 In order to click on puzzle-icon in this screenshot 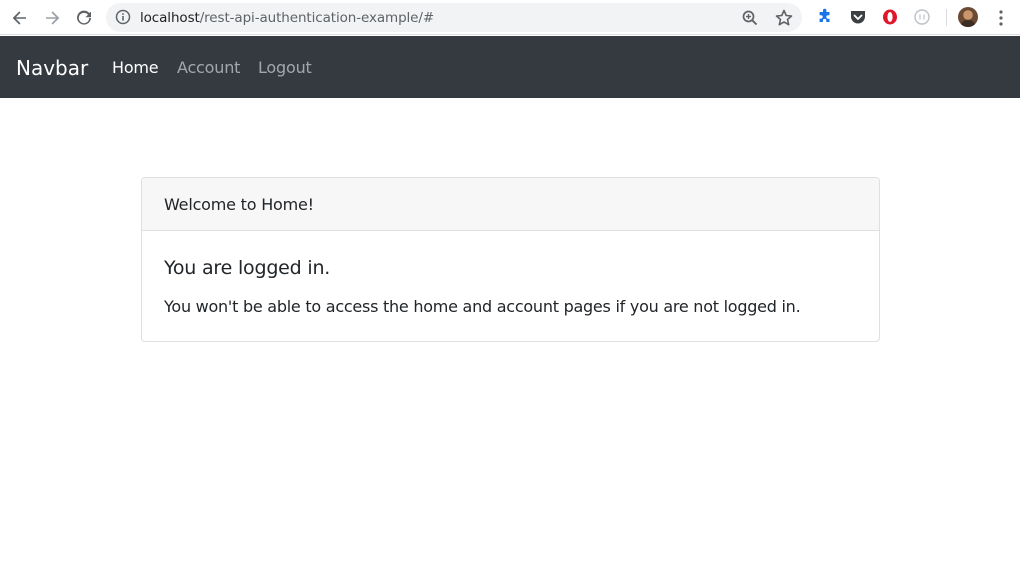, I will do `click(824, 15)`.